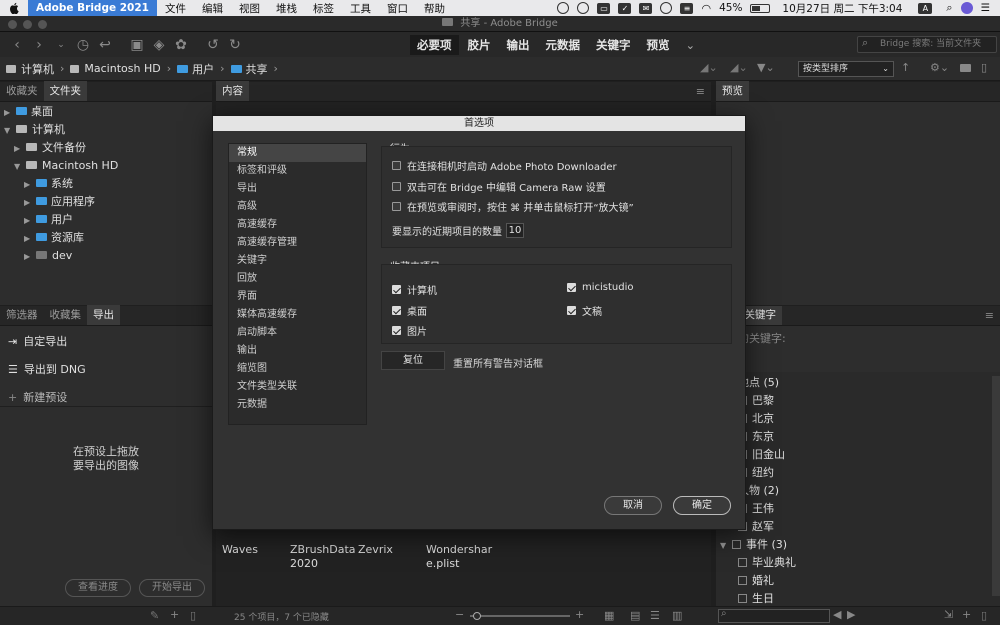  I want to click on category-labels-ratings: 标签和评级, so click(297, 171).